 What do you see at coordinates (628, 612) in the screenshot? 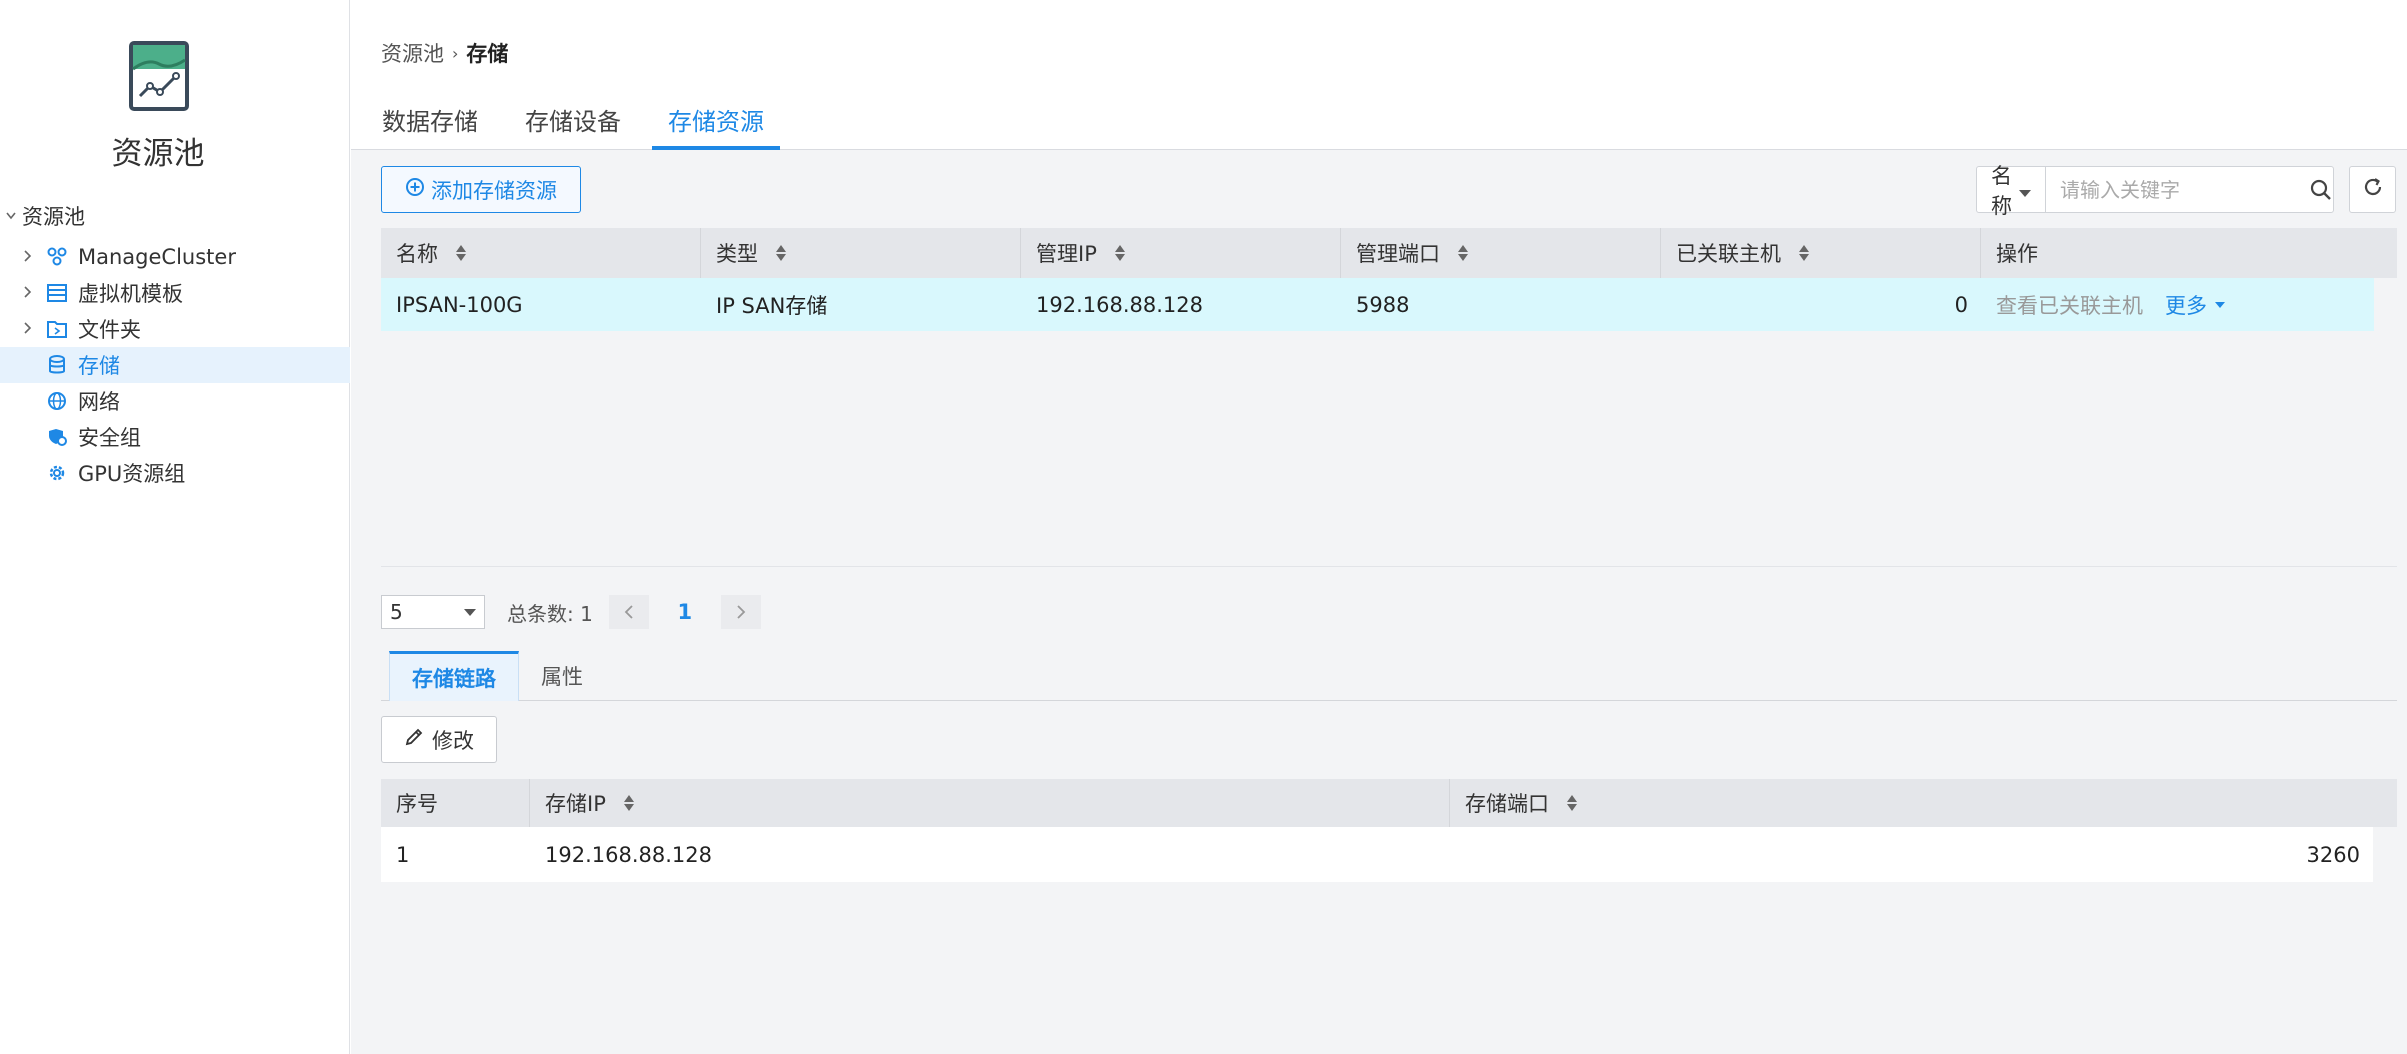
I see `prev-page-button` at bounding box center [628, 612].